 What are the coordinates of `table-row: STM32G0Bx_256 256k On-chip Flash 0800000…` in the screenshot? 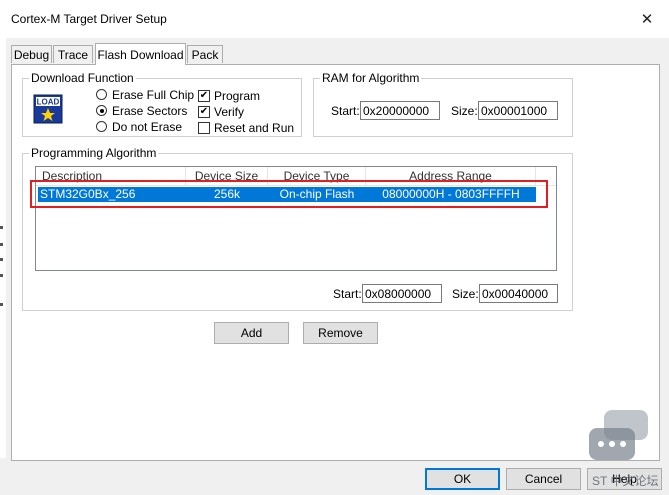 It's located at (287, 194).